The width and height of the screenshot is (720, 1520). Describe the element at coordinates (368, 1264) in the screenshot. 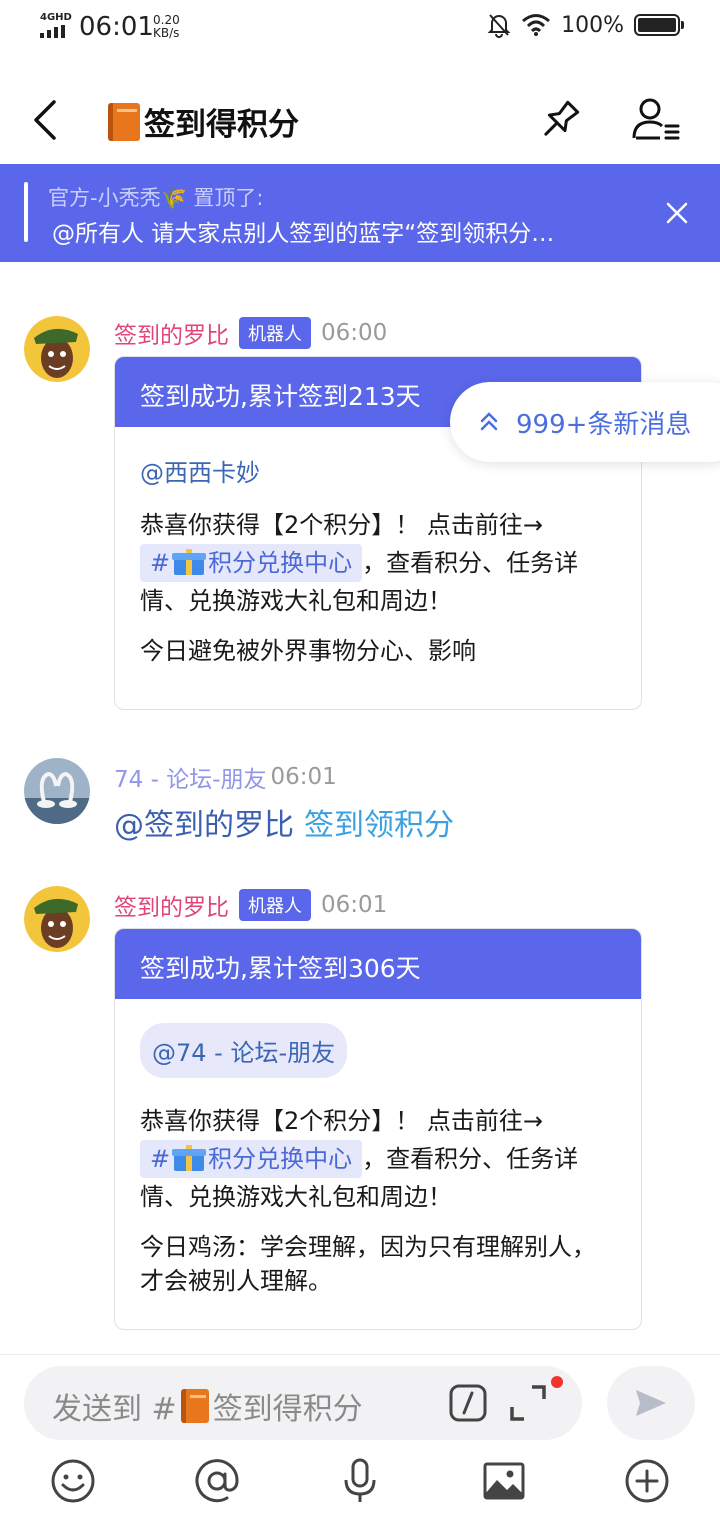

I see `card-extra-text: 今日鸡汤：学会理解，因为只有理解别人，才会被别人理解。` at that location.